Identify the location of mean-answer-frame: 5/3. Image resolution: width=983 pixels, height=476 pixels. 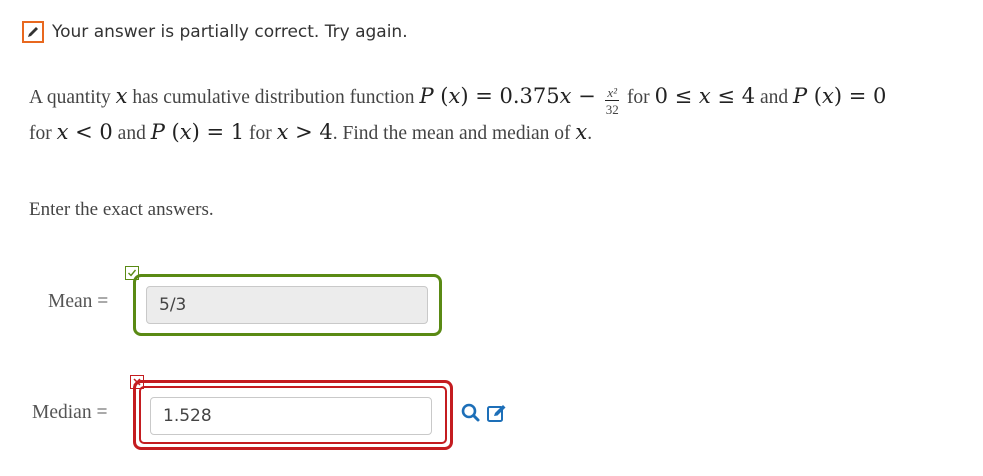
(287, 305).